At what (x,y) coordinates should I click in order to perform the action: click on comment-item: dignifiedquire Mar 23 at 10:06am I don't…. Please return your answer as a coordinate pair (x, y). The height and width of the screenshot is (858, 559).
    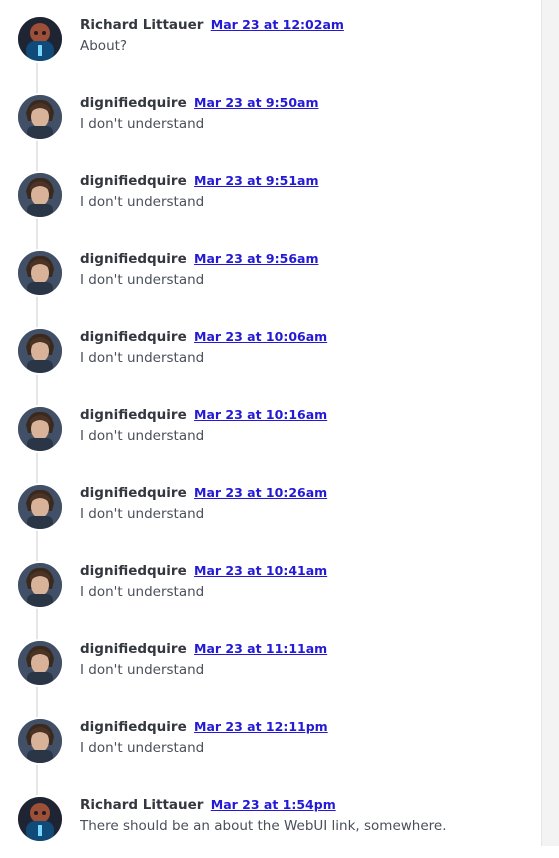
    Looking at the image, I should click on (270, 351).